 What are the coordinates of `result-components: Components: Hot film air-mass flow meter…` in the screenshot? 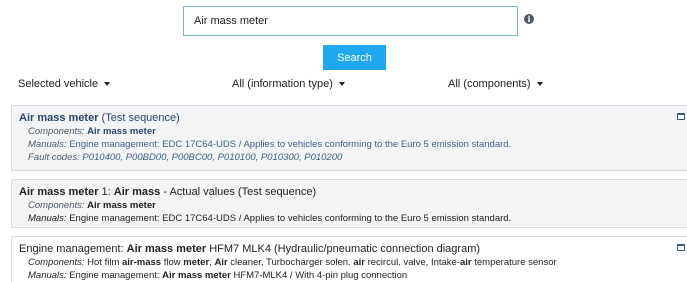 It's located at (292, 262).